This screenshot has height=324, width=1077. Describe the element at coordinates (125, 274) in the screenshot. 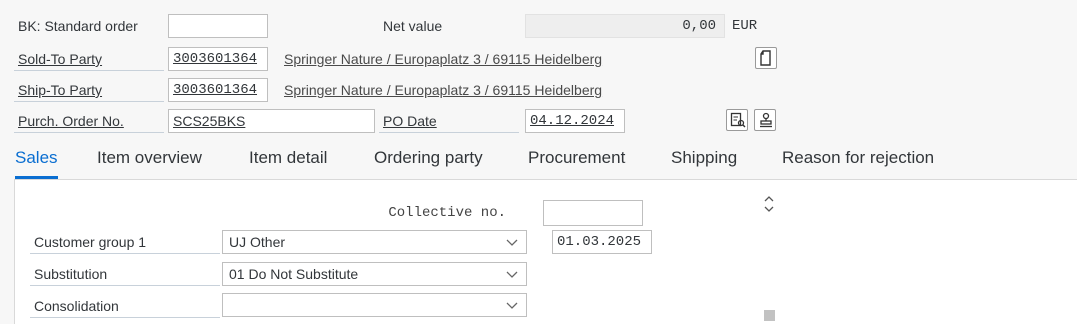

I see `substitution-label: Substitution` at that location.